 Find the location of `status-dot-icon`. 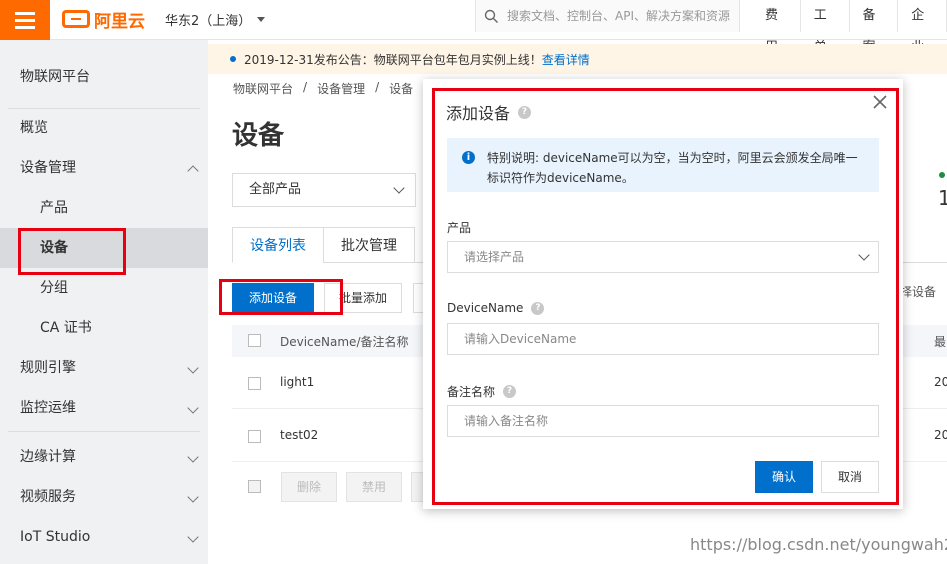

status-dot-icon is located at coordinates (942, 175).